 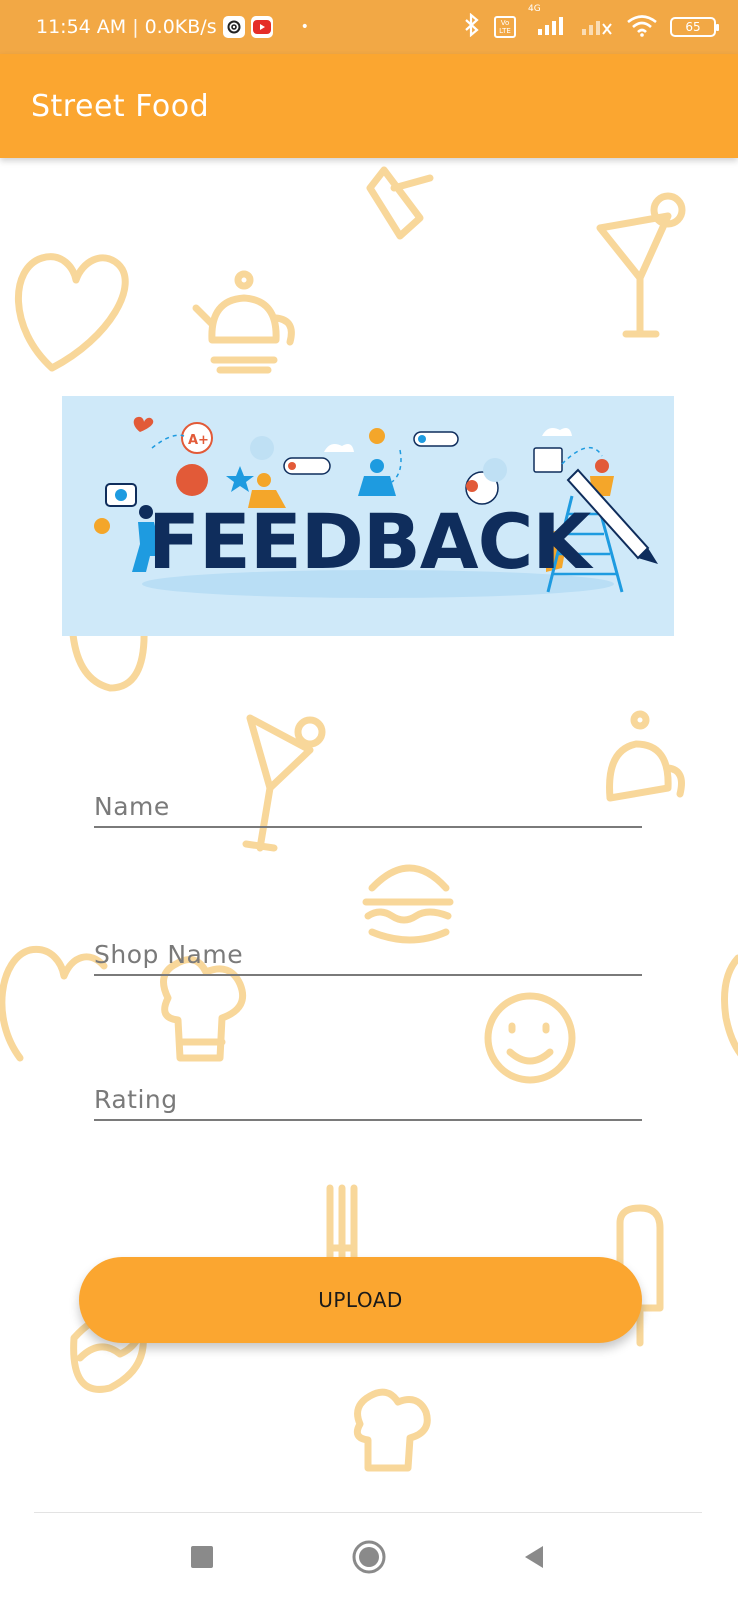 I want to click on recents-icon, so click(x=202, y=1557).